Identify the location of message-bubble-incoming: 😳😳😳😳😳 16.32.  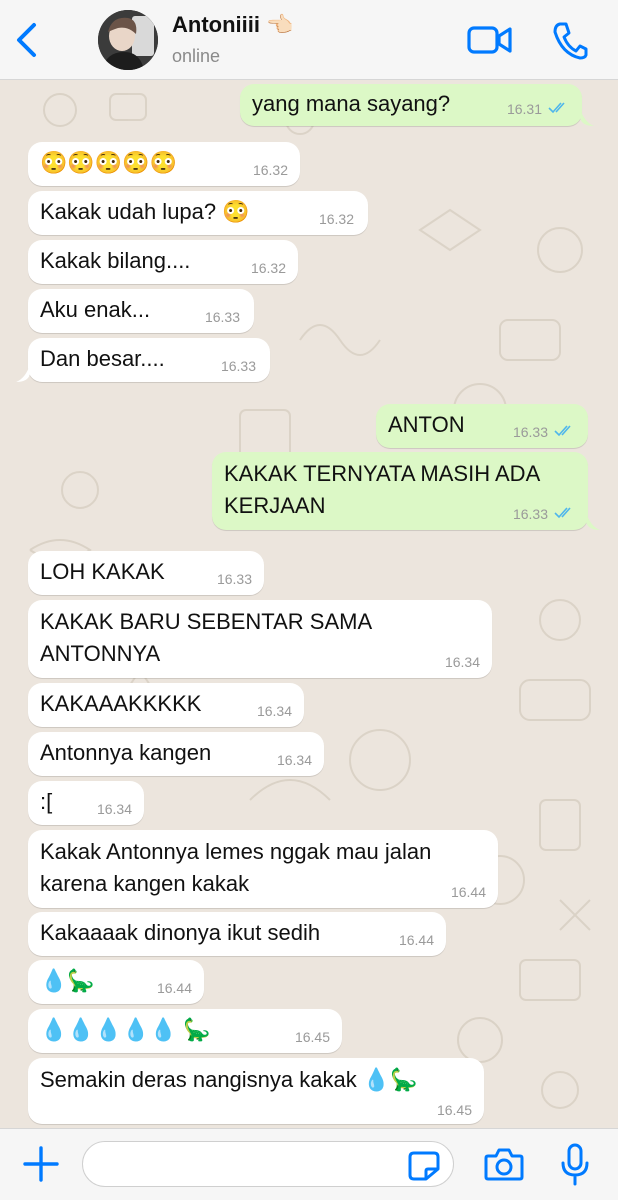
(164, 164).